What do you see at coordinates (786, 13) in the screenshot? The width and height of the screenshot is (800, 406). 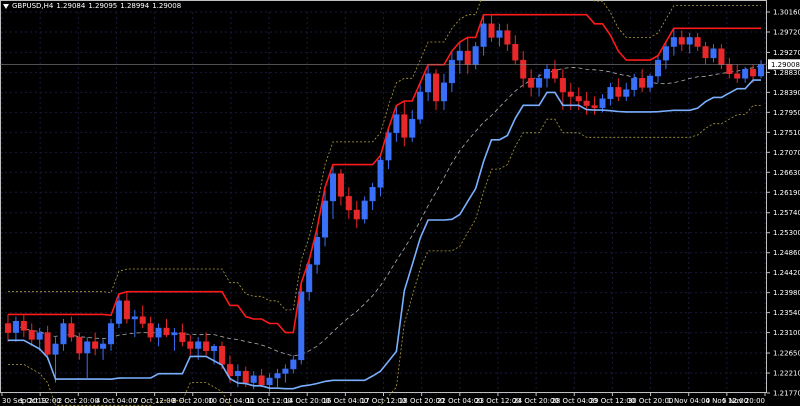 I see `price-tick-label: 1.30160` at bounding box center [786, 13].